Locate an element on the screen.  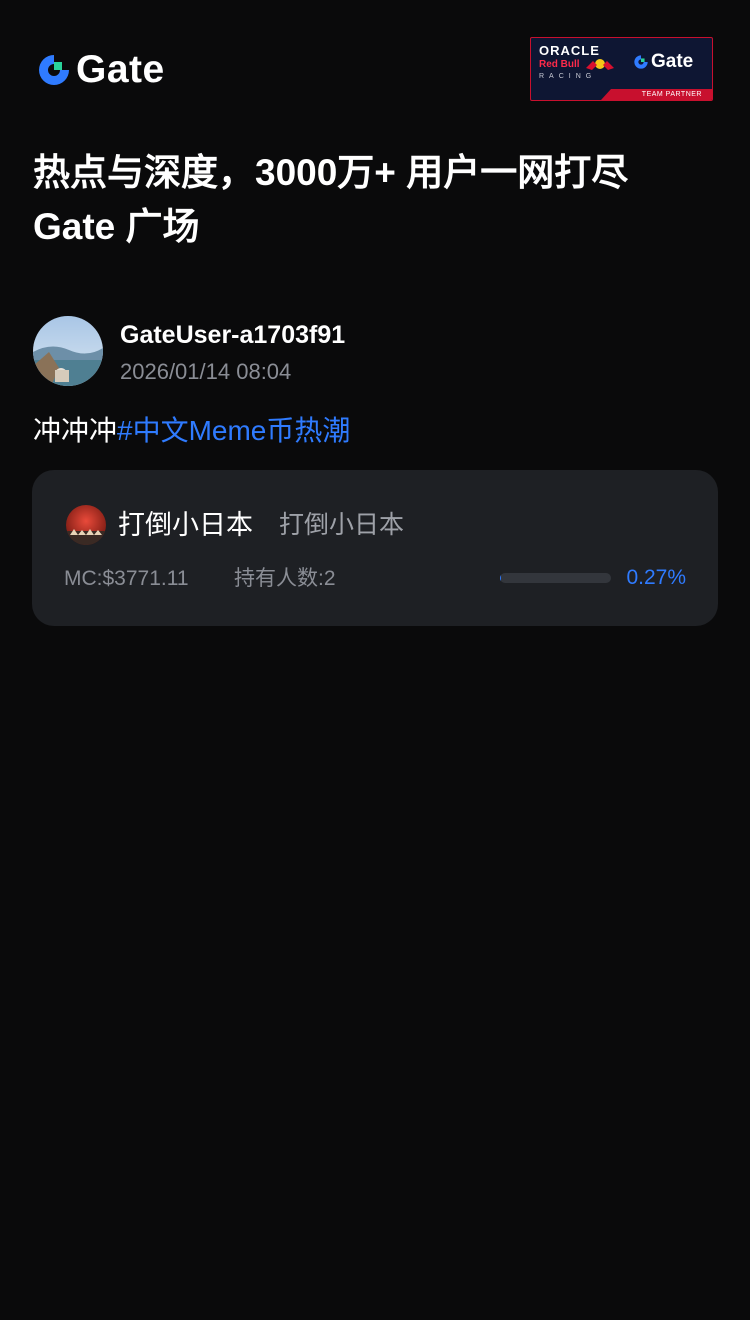
racing-text: RACING is located at coordinates (568, 76).